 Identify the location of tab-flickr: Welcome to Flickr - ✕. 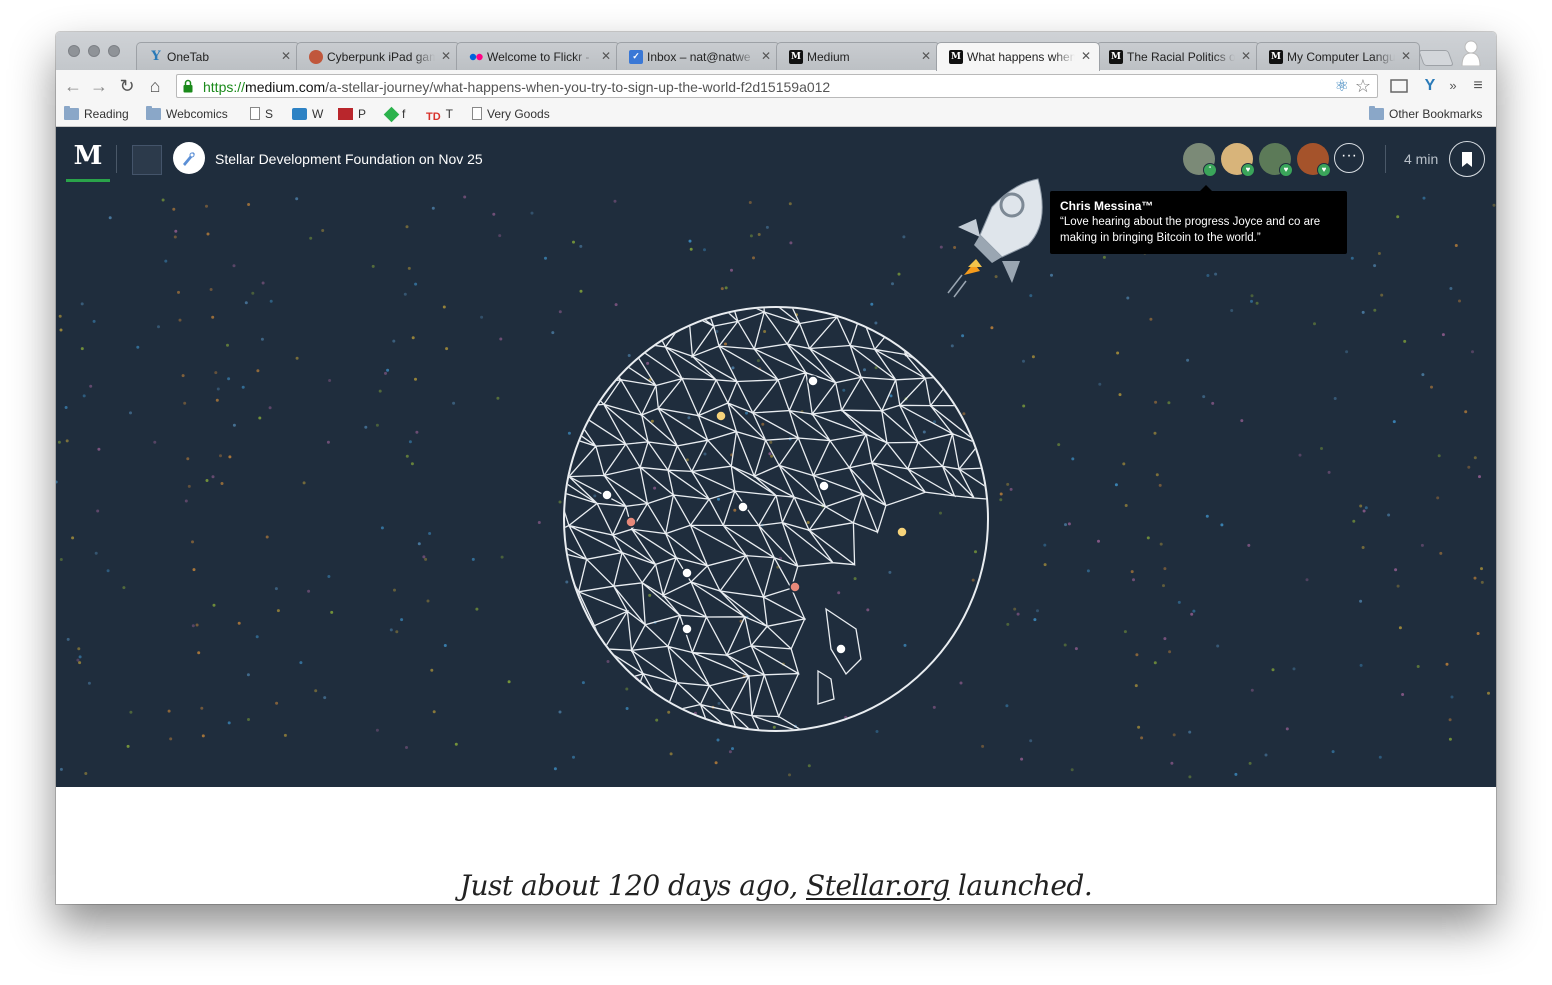
(538, 56).